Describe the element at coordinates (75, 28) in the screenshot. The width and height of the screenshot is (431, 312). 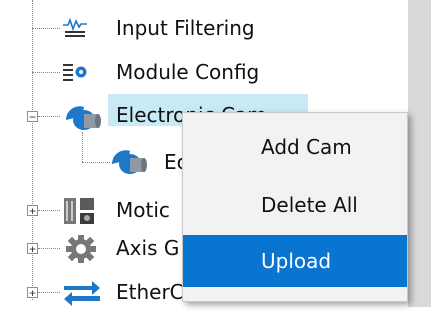
I see `waveform-filter-icon` at that location.